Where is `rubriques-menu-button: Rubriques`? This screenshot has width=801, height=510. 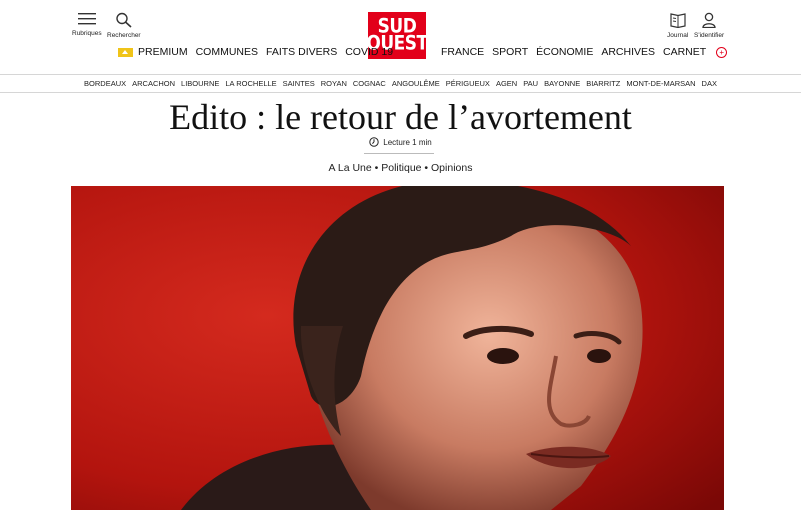 rubriques-menu-button: Rubriques is located at coordinates (87, 24).